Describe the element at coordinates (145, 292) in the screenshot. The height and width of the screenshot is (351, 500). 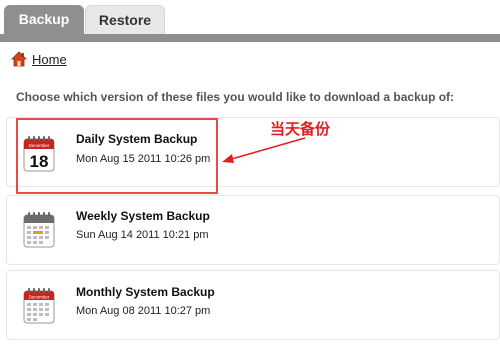
I see `backup-title: Monthly System Backup` at that location.